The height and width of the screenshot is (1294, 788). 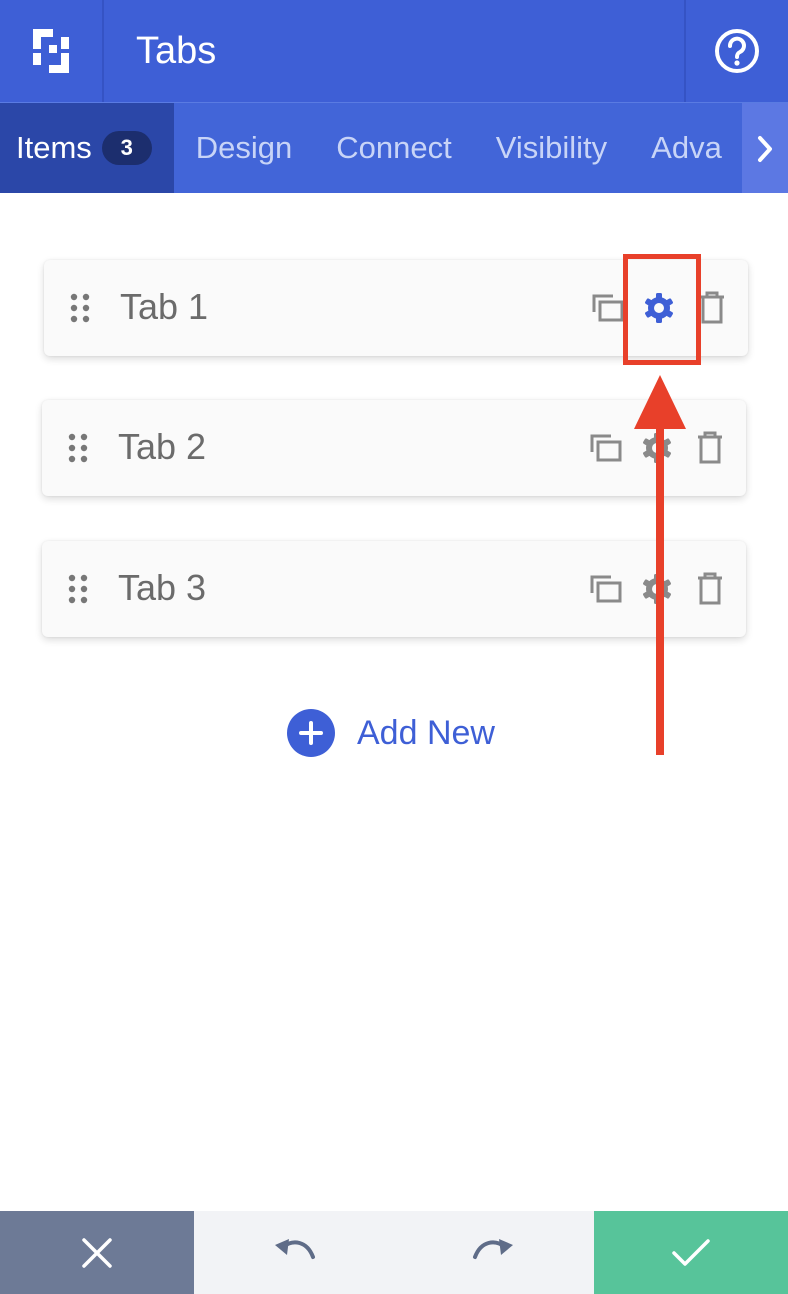 I want to click on undo-button, so click(x=294, y=1252).